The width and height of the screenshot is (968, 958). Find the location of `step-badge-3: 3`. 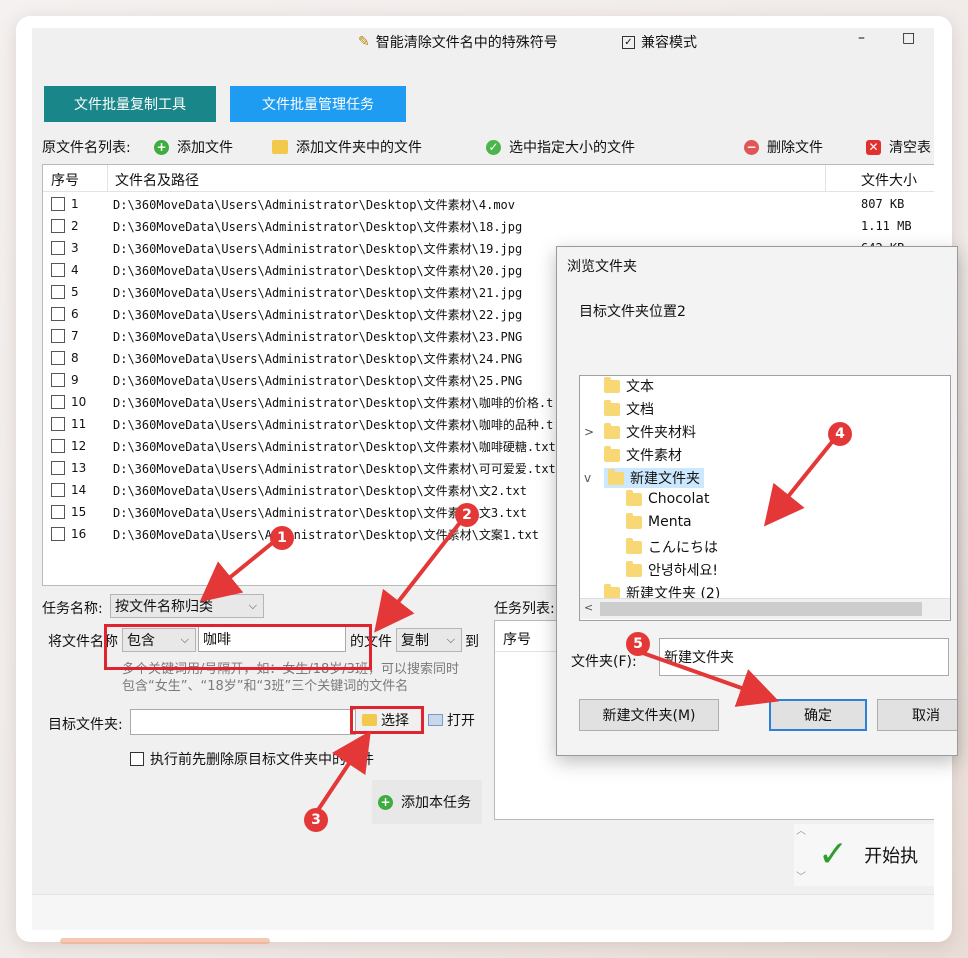

step-badge-3: 3 is located at coordinates (316, 820).